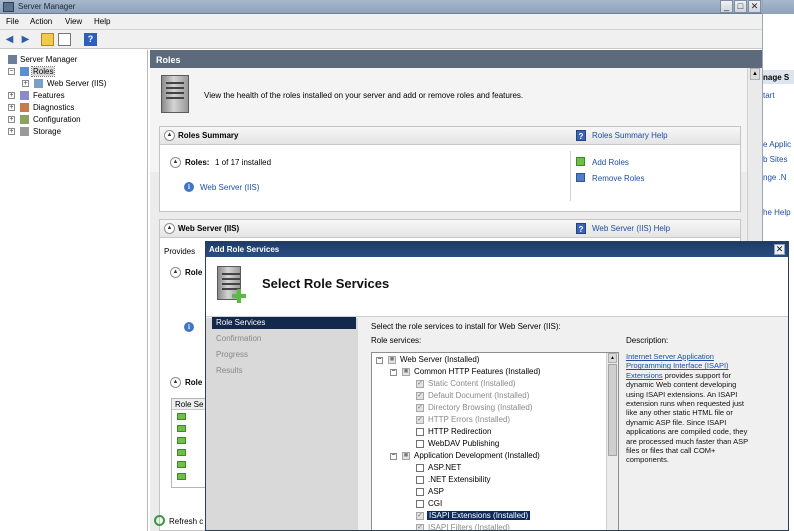  Describe the element at coordinates (24, 131) in the screenshot. I see `storage-icon` at that location.